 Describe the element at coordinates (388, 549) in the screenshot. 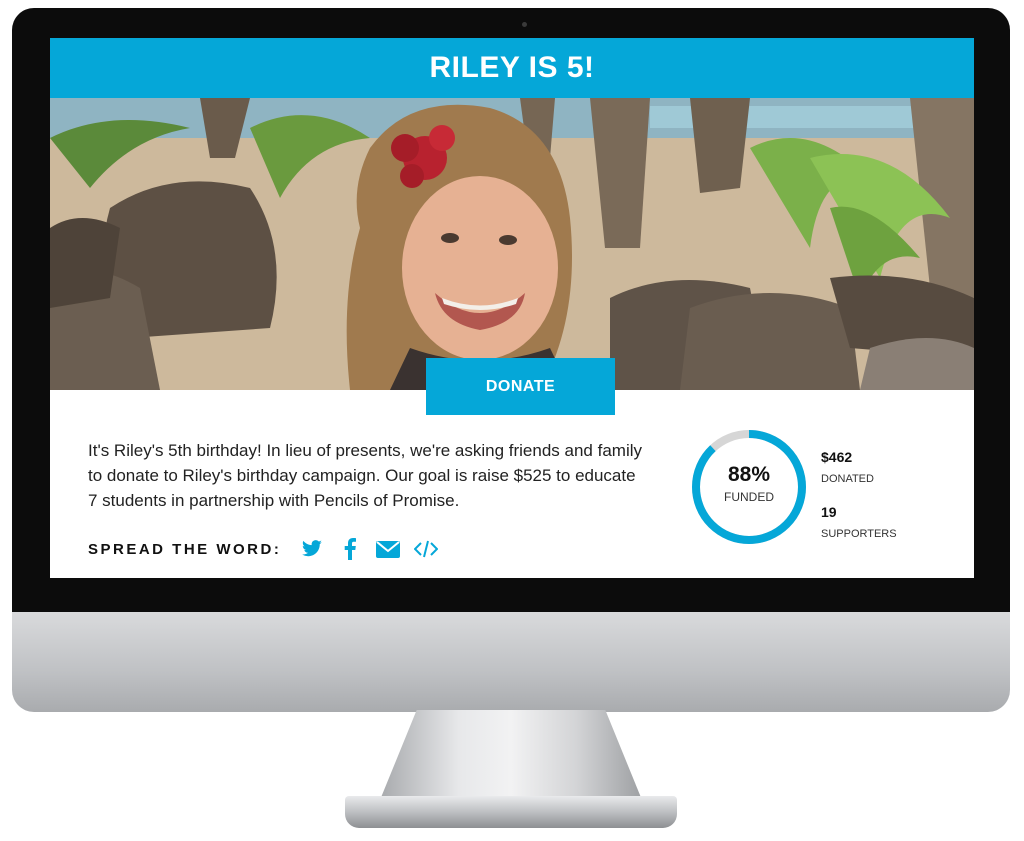

I see `email-icon` at that location.